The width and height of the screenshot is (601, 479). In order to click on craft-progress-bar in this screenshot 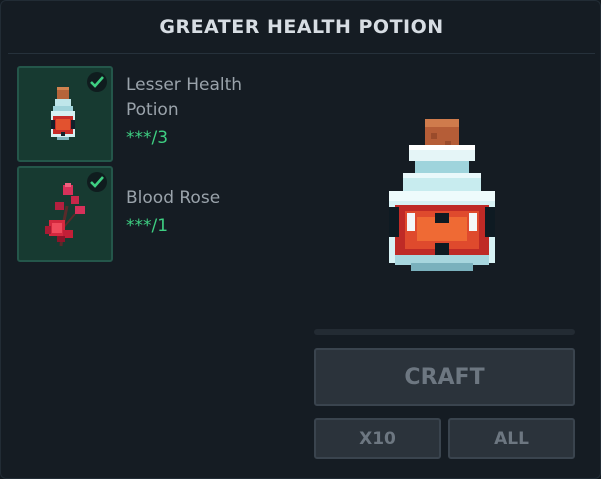, I will do `click(444, 332)`.